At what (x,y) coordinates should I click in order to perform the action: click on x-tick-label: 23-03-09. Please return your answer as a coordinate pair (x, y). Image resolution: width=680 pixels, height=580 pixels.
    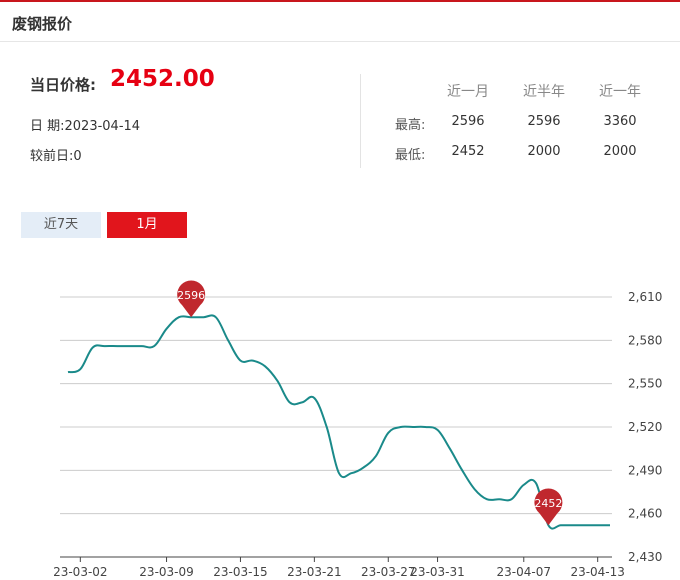
    Looking at the image, I should click on (166, 572).